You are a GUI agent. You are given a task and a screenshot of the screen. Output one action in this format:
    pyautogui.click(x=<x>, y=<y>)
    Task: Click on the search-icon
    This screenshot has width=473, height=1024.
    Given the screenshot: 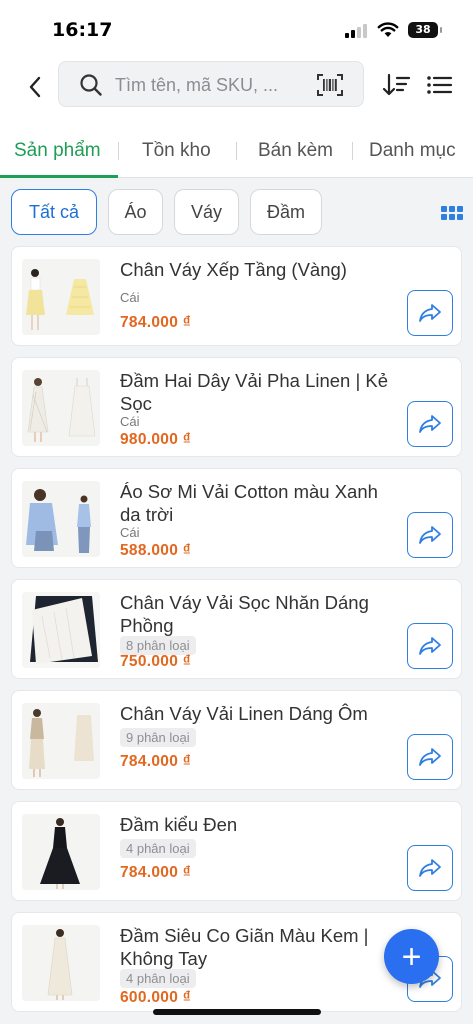 What is the action you would take?
    pyautogui.click(x=91, y=85)
    